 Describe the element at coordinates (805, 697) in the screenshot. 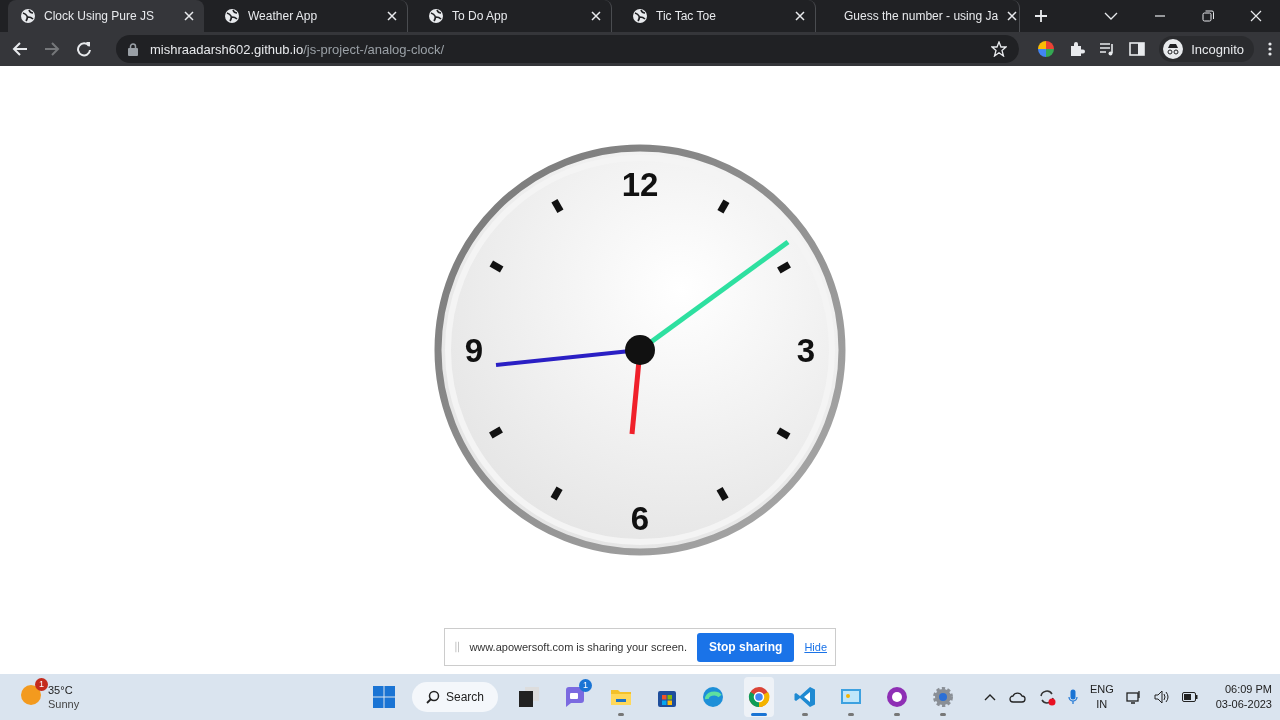

I see `code-editor-icon` at that location.